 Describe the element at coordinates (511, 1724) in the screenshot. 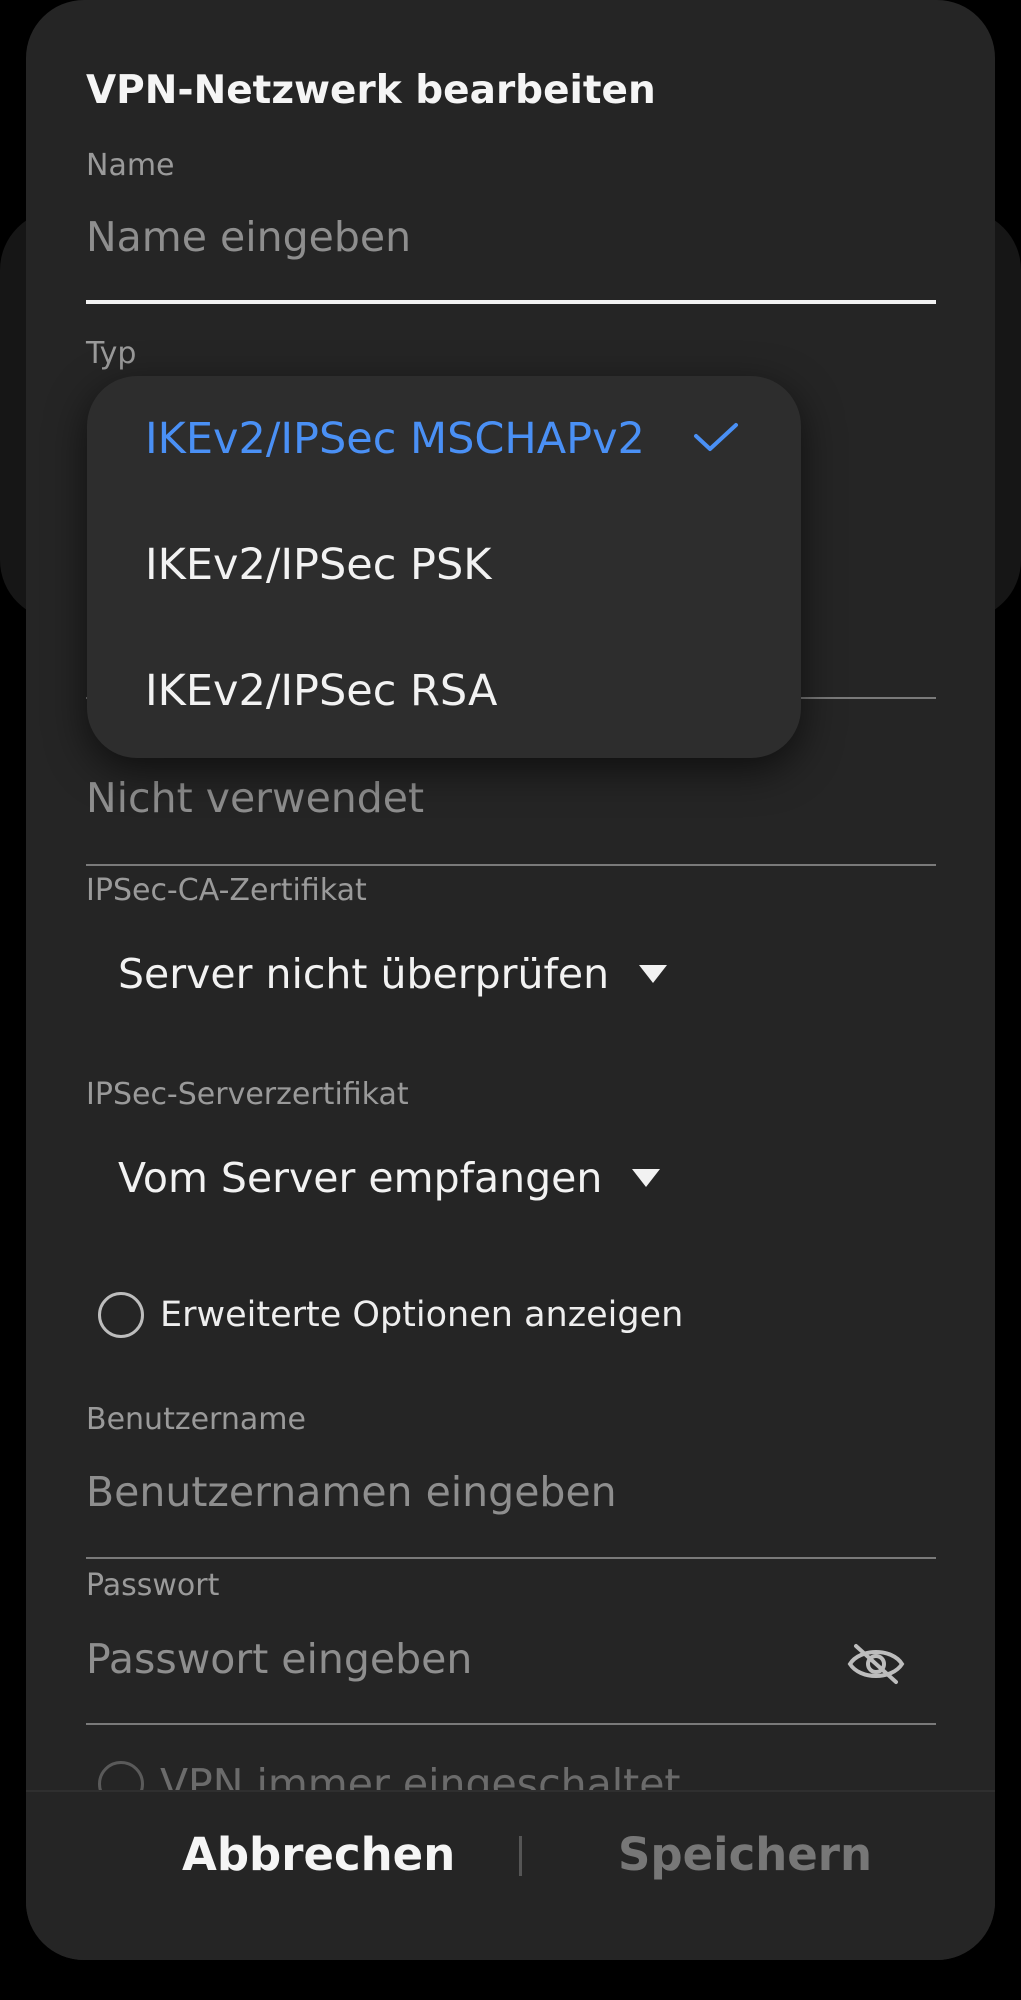

I see `password-underline` at that location.